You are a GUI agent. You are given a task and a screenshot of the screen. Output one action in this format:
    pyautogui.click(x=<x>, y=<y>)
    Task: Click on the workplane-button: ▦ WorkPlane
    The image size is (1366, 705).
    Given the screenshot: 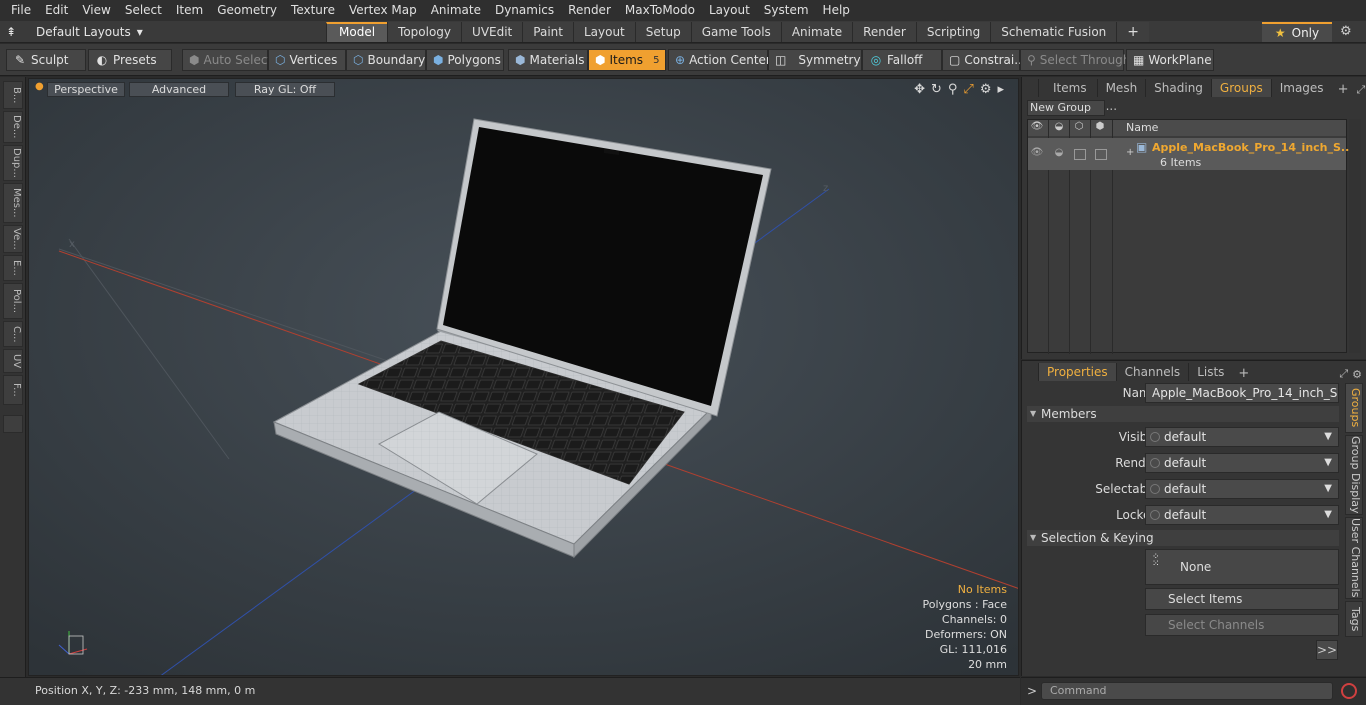 What is the action you would take?
    pyautogui.click(x=1170, y=60)
    